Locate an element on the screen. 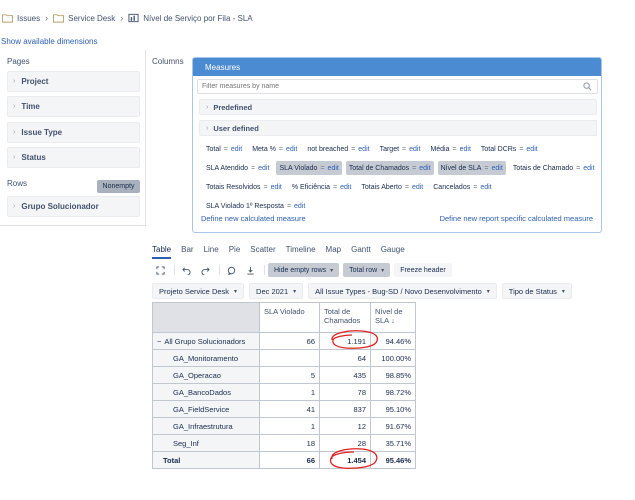 This screenshot has width=635, height=500. col-header-nivel-sla: Nível de SLA ↓ is located at coordinates (393, 317).